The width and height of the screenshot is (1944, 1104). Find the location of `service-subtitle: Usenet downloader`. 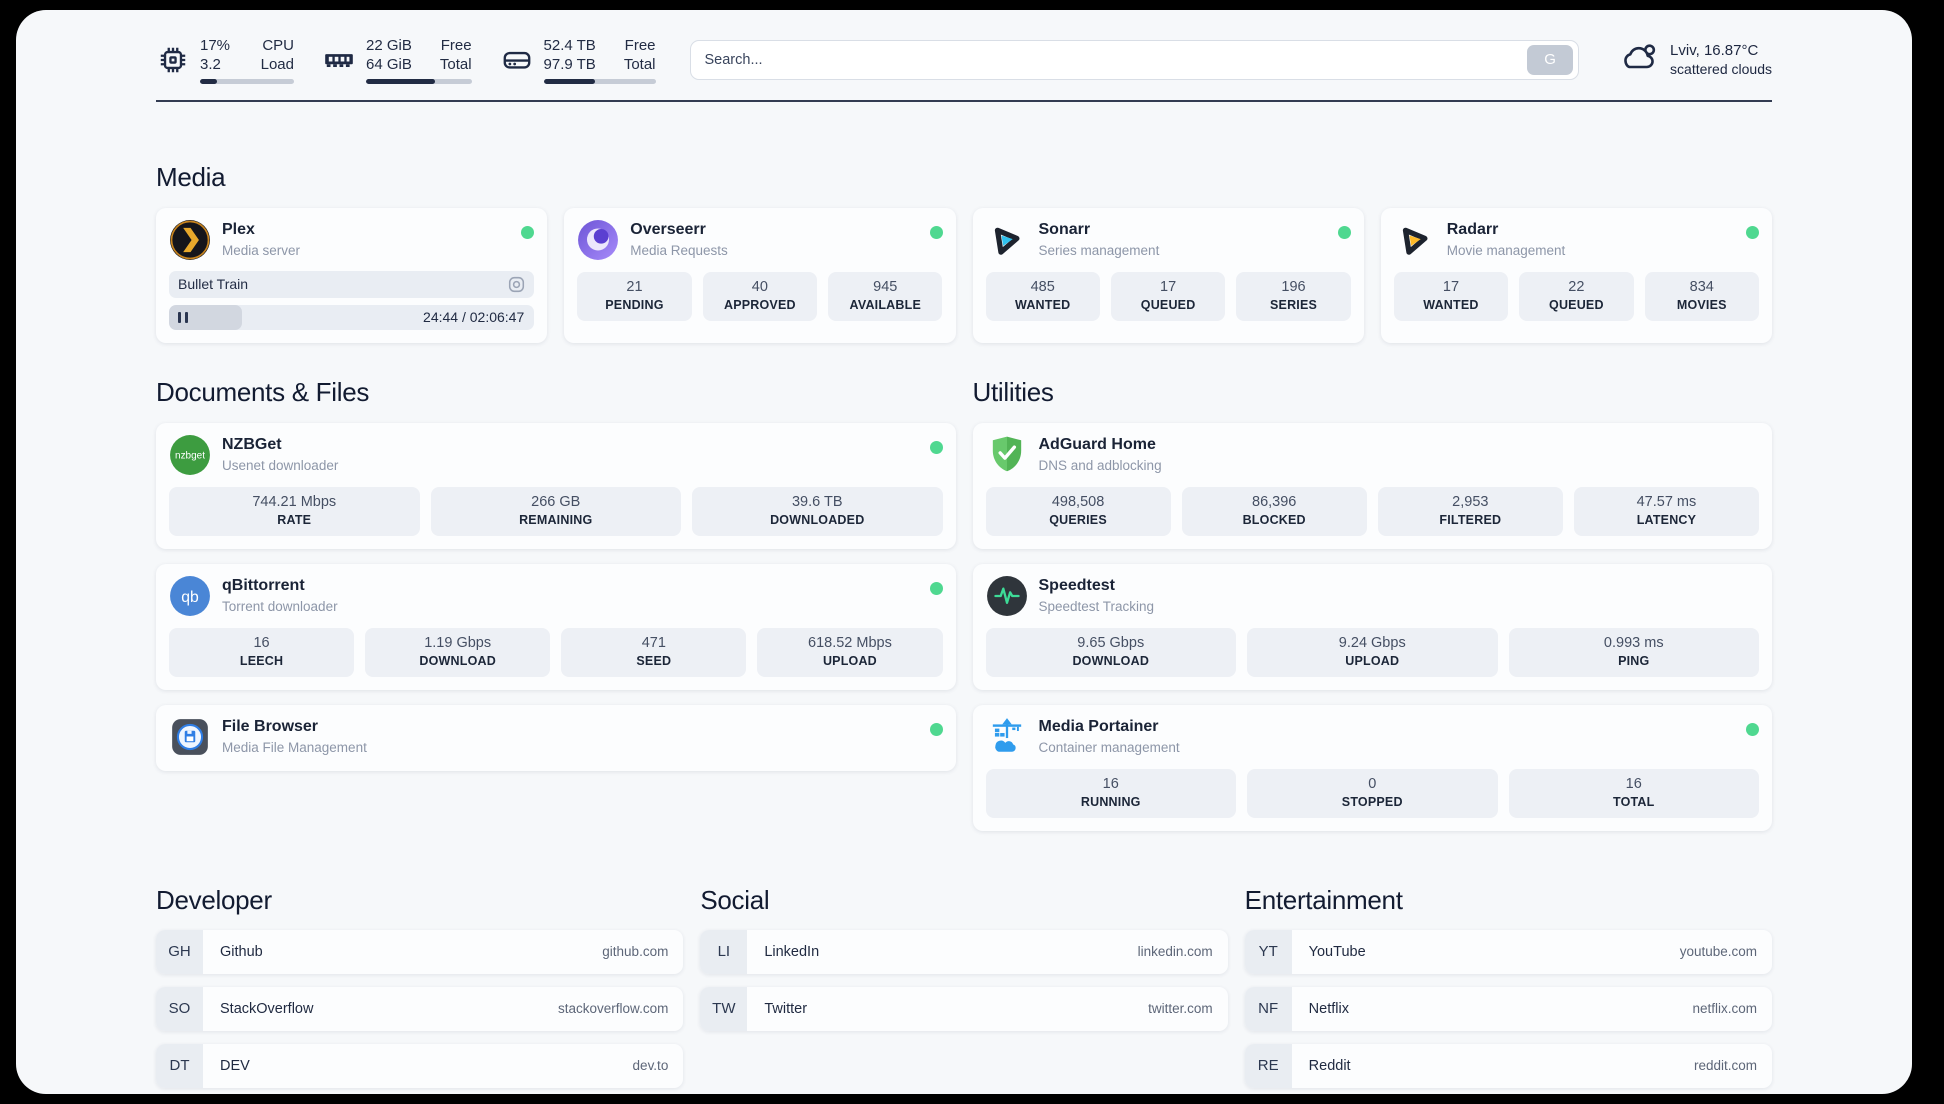

service-subtitle: Usenet downloader is located at coordinates (280, 465).